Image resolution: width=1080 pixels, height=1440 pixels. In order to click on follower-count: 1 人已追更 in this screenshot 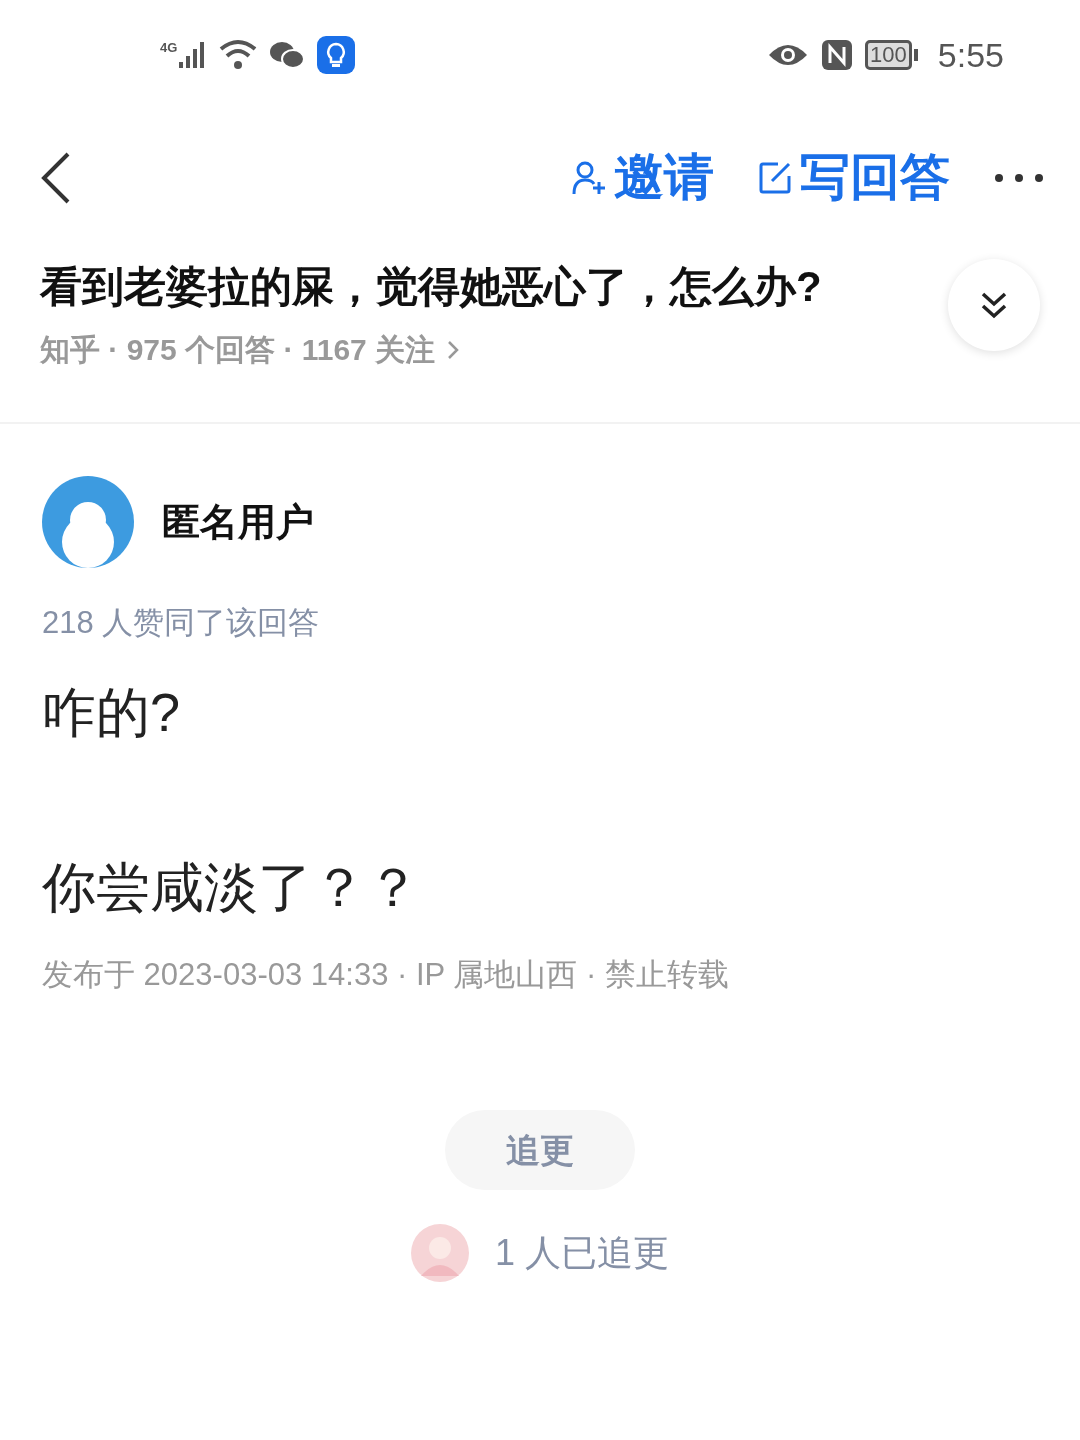, I will do `click(582, 1253)`.